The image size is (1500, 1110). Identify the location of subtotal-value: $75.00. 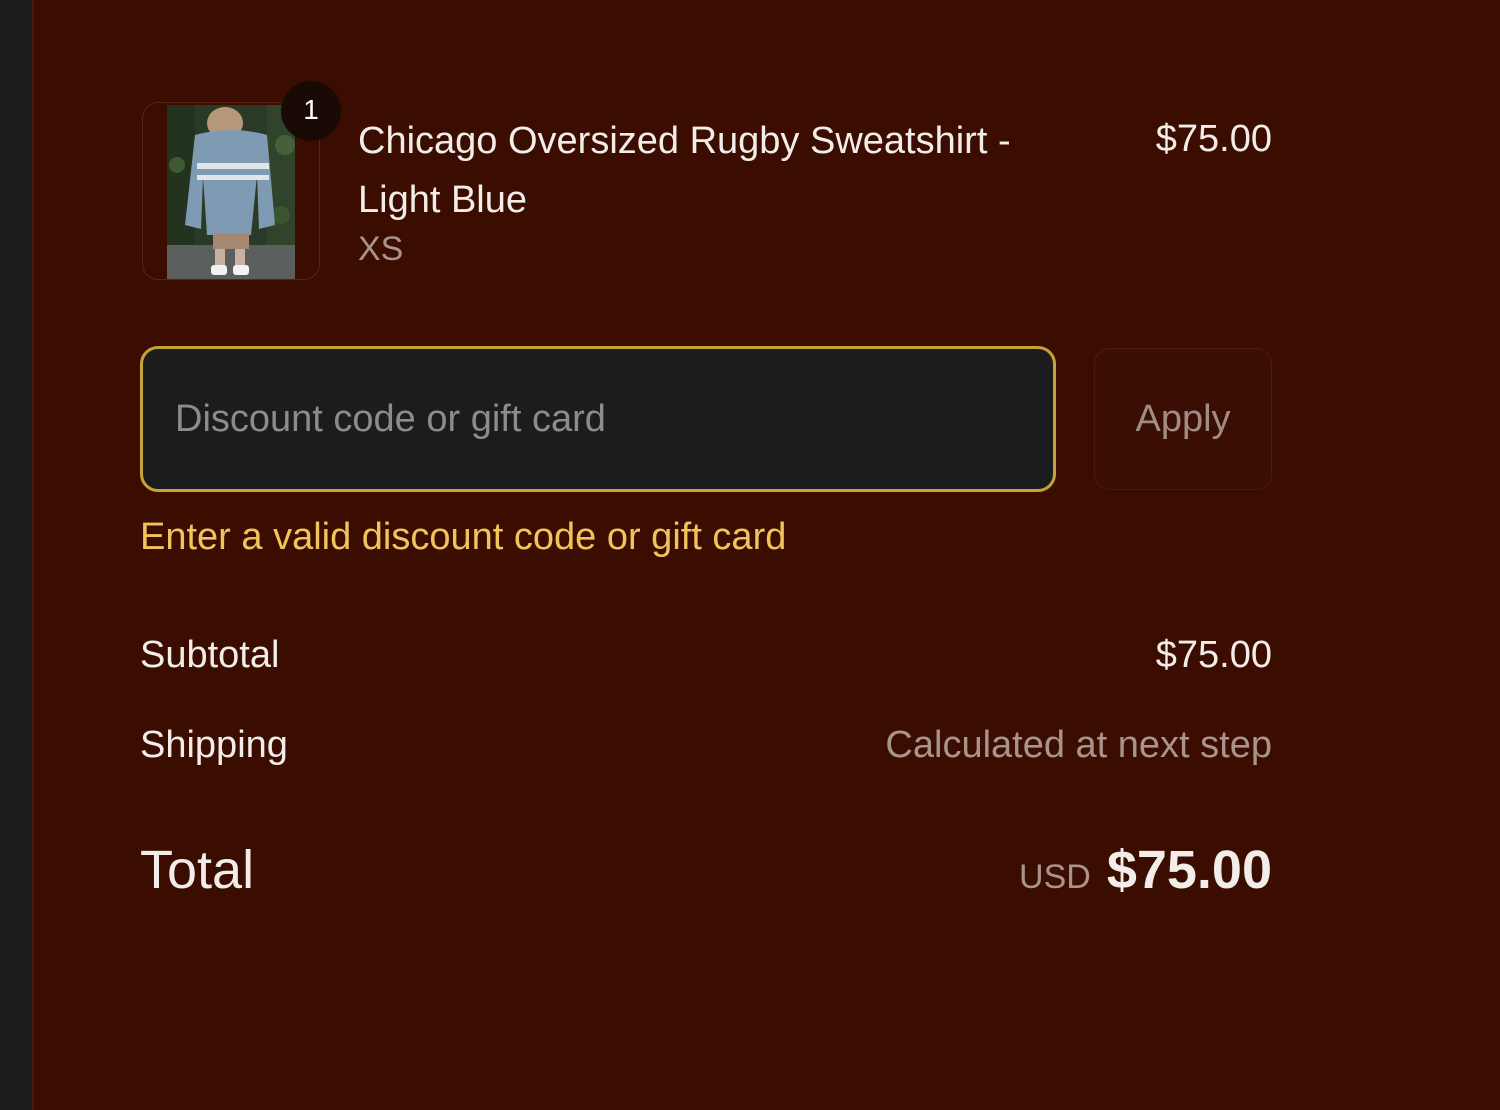
(1213, 655).